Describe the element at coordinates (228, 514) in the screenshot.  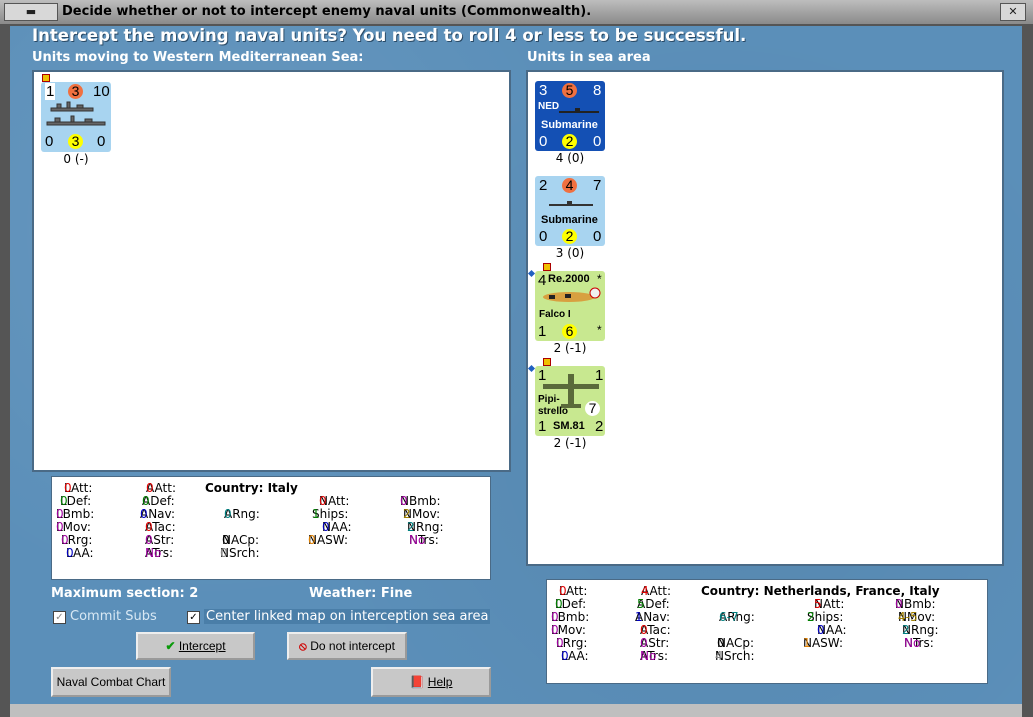
I see `stat-arng: 0` at that location.